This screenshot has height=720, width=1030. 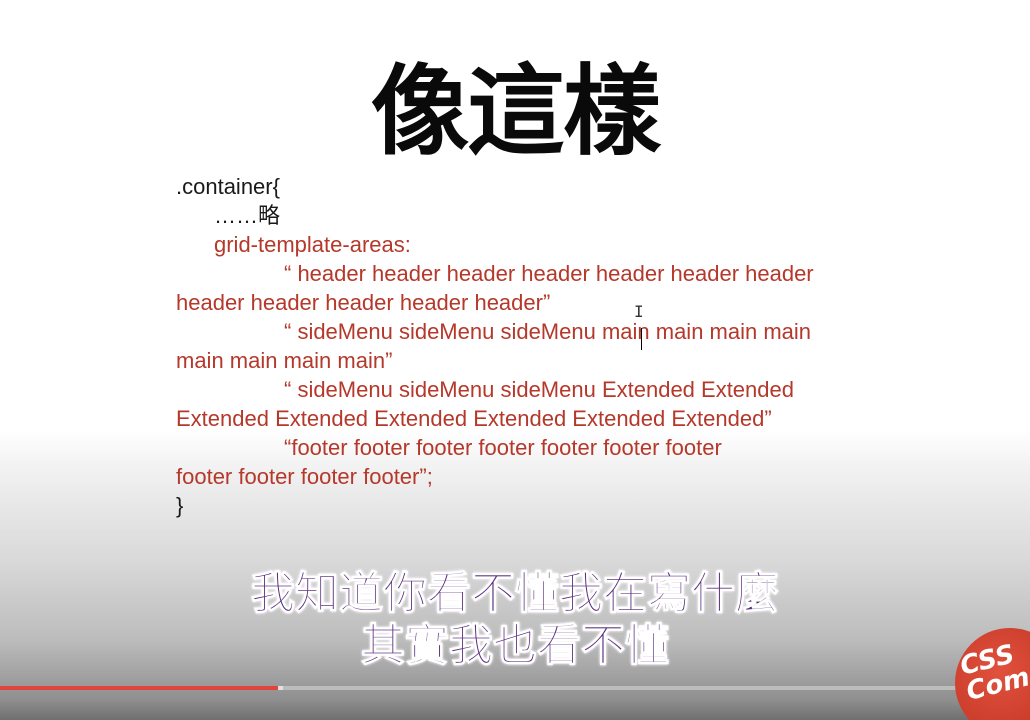 What do you see at coordinates (639, 311) in the screenshot?
I see `text-cursor-icon: I` at bounding box center [639, 311].